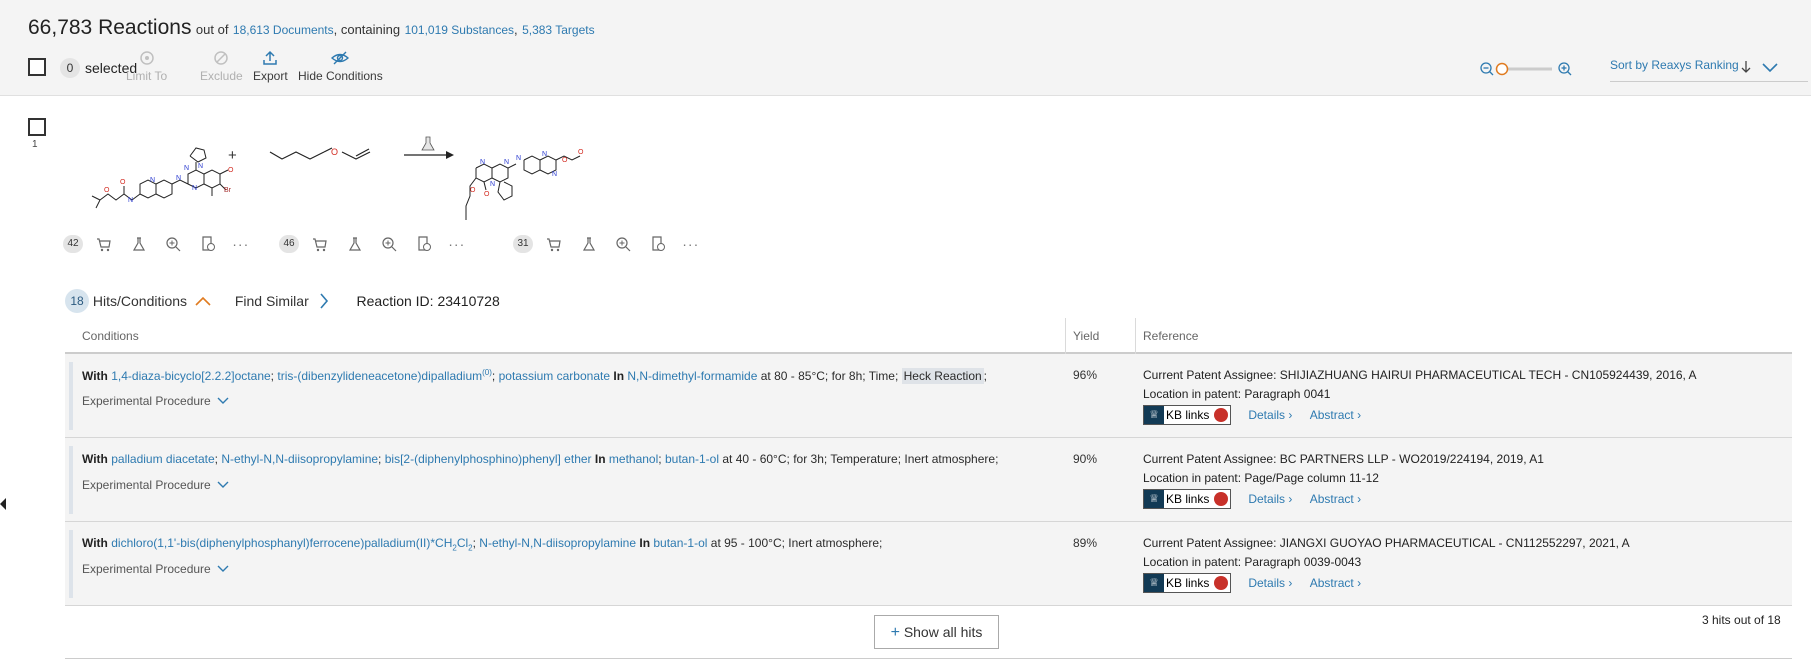 The width and height of the screenshot is (1811, 659). Describe the element at coordinates (203, 301) in the screenshot. I see `chevron-up-icon` at that location.